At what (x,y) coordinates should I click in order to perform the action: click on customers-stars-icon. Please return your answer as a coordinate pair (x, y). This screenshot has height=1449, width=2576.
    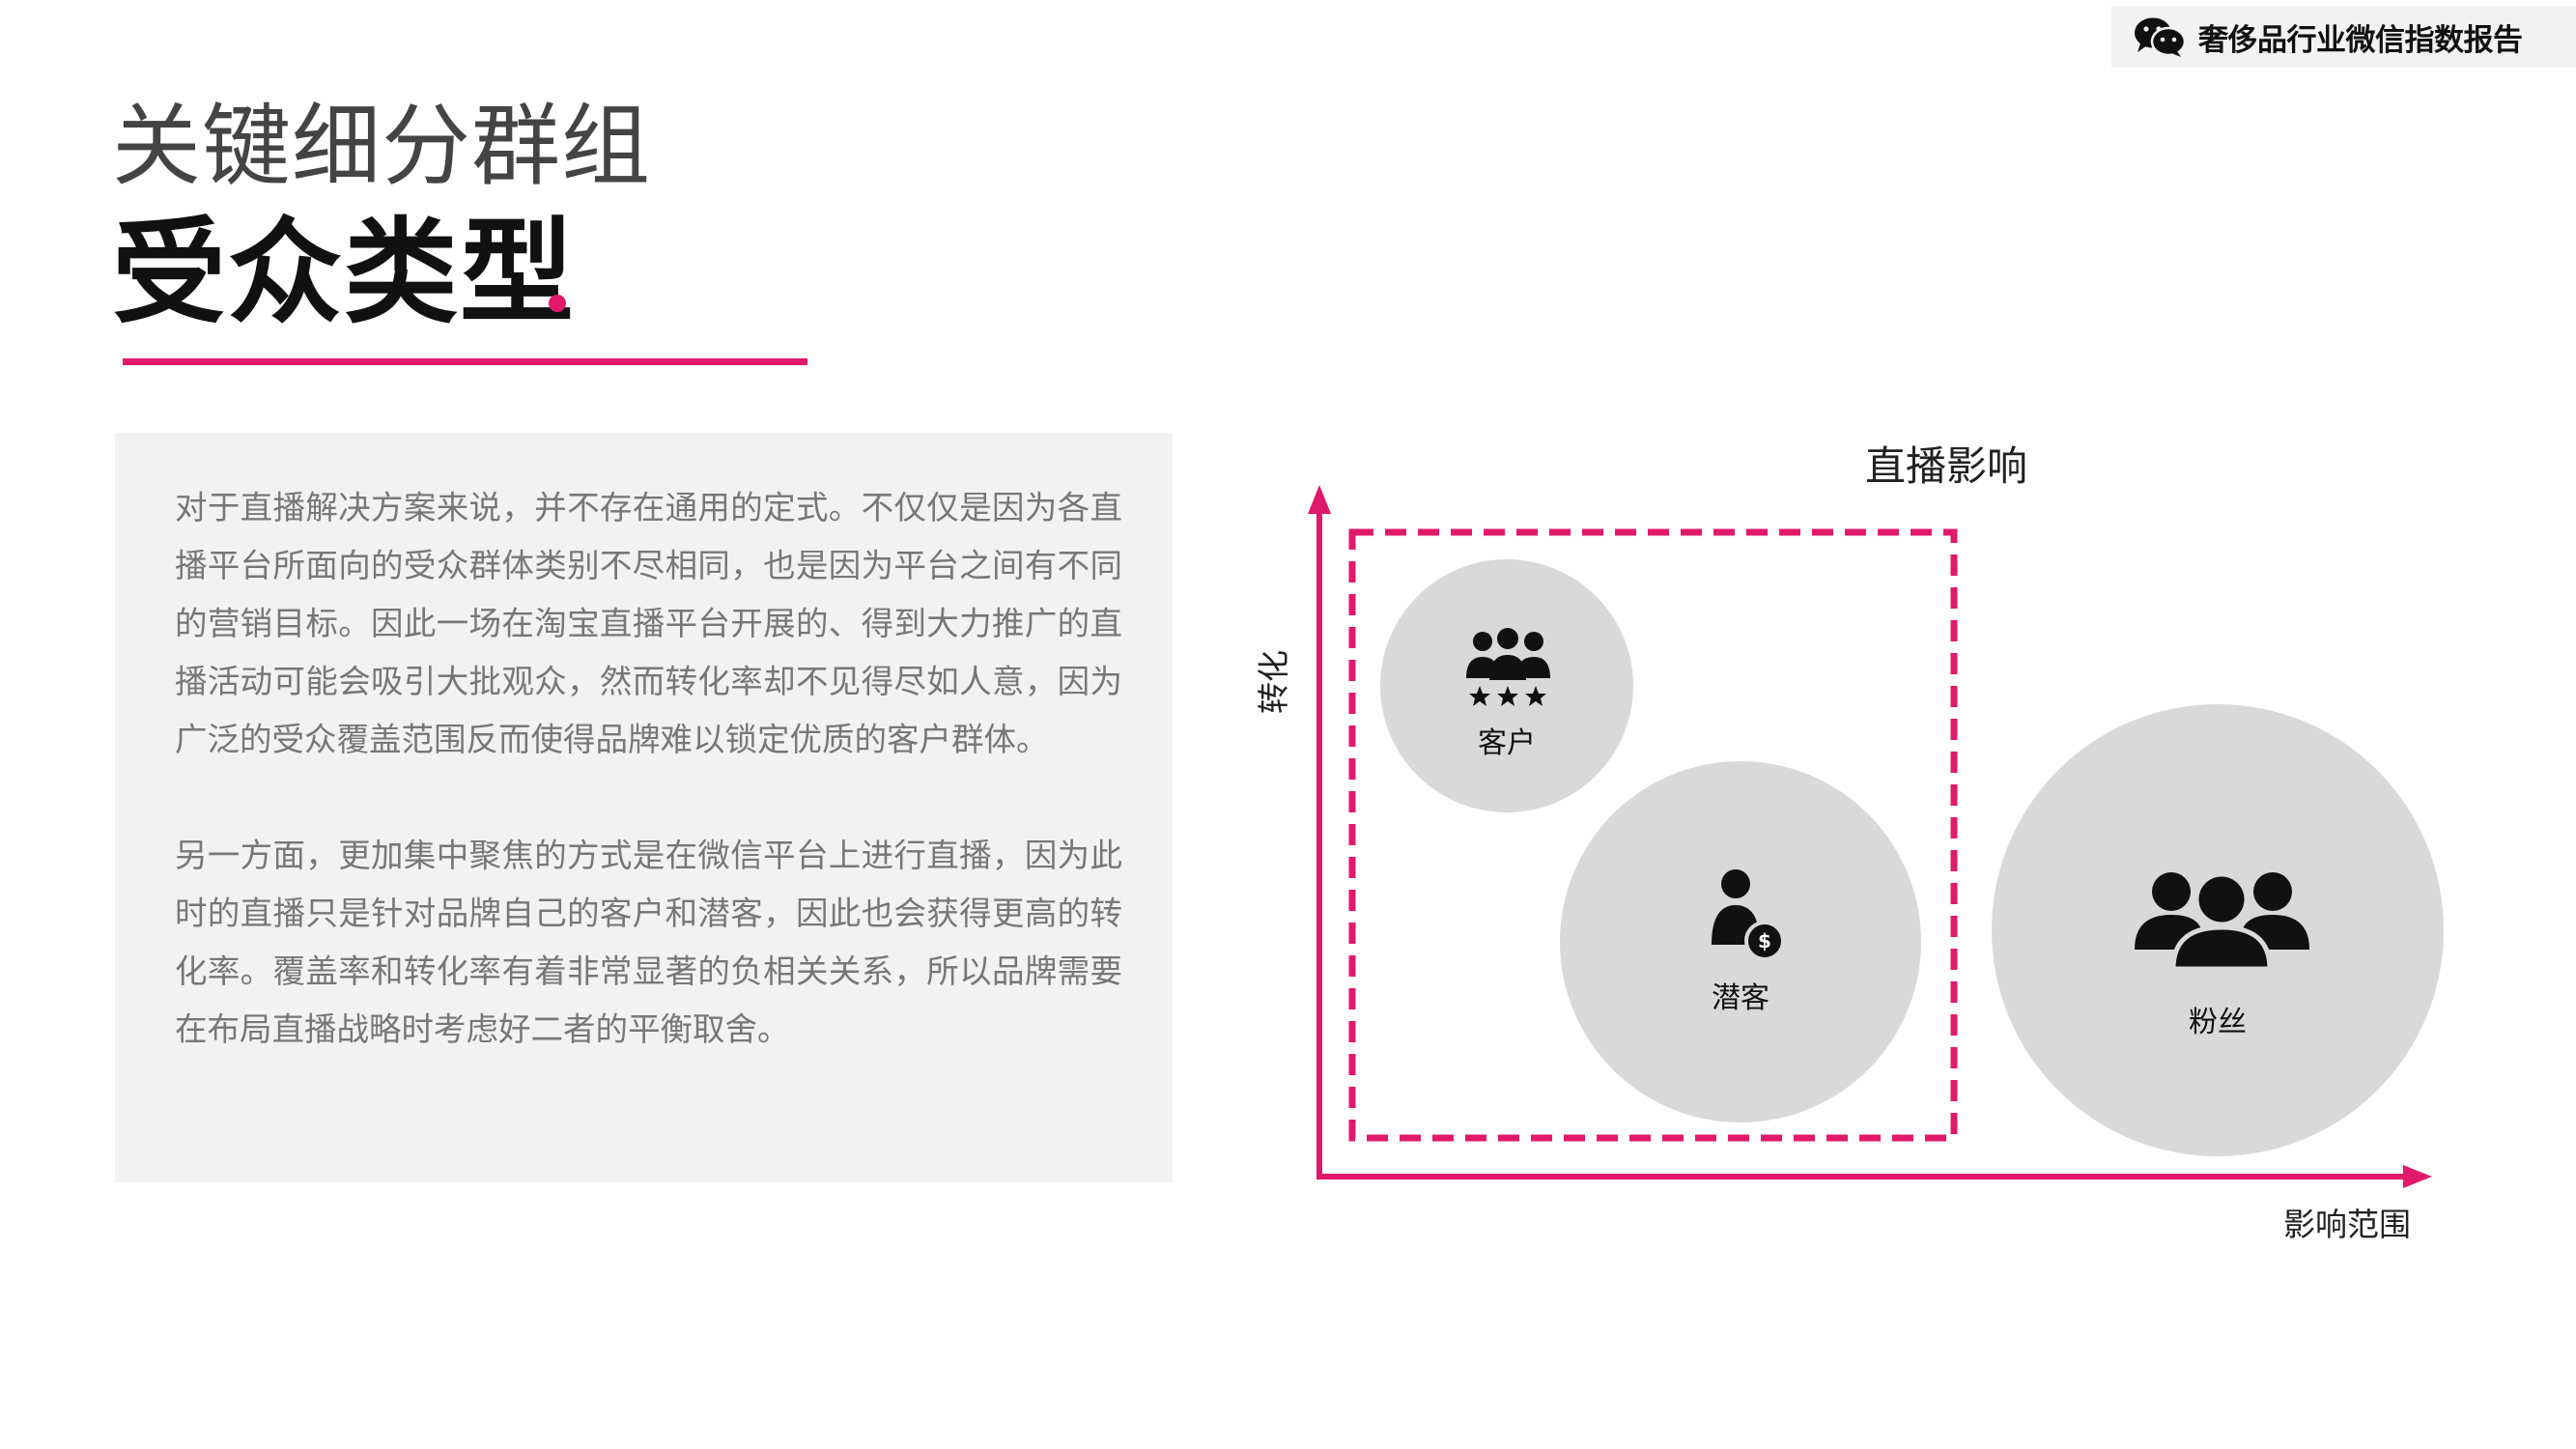
    Looking at the image, I should click on (1508, 667).